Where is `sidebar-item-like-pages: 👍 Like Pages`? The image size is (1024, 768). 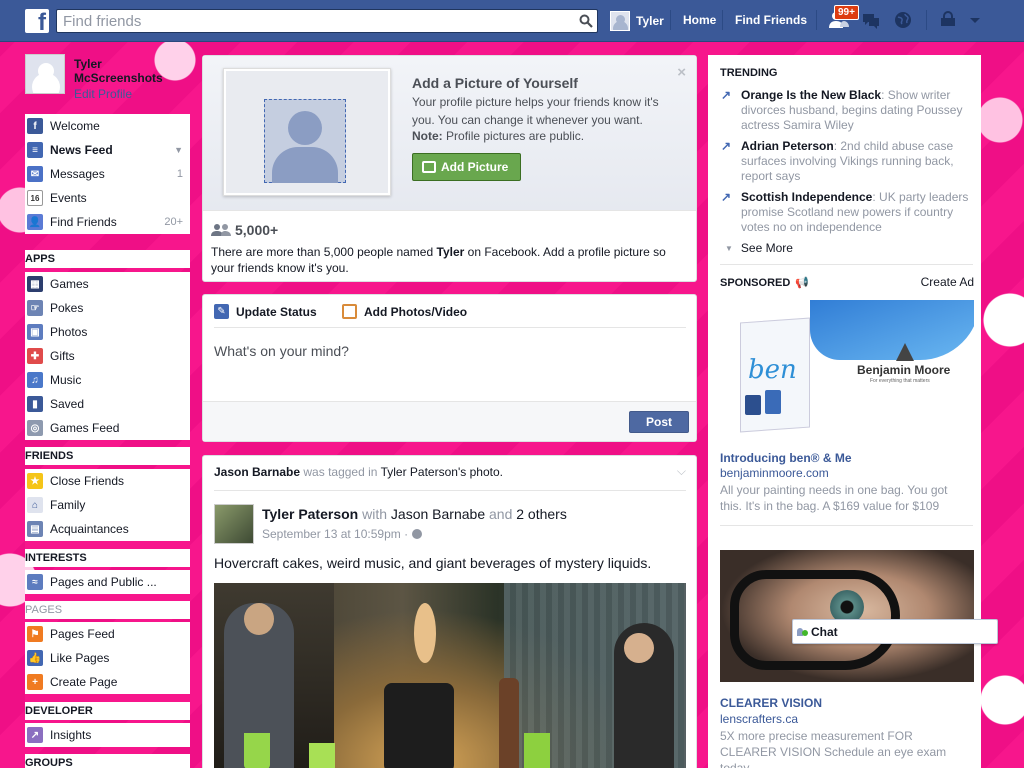 sidebar-item-like-pages: 👍 Like Pages is located at coordinates (107, 658).